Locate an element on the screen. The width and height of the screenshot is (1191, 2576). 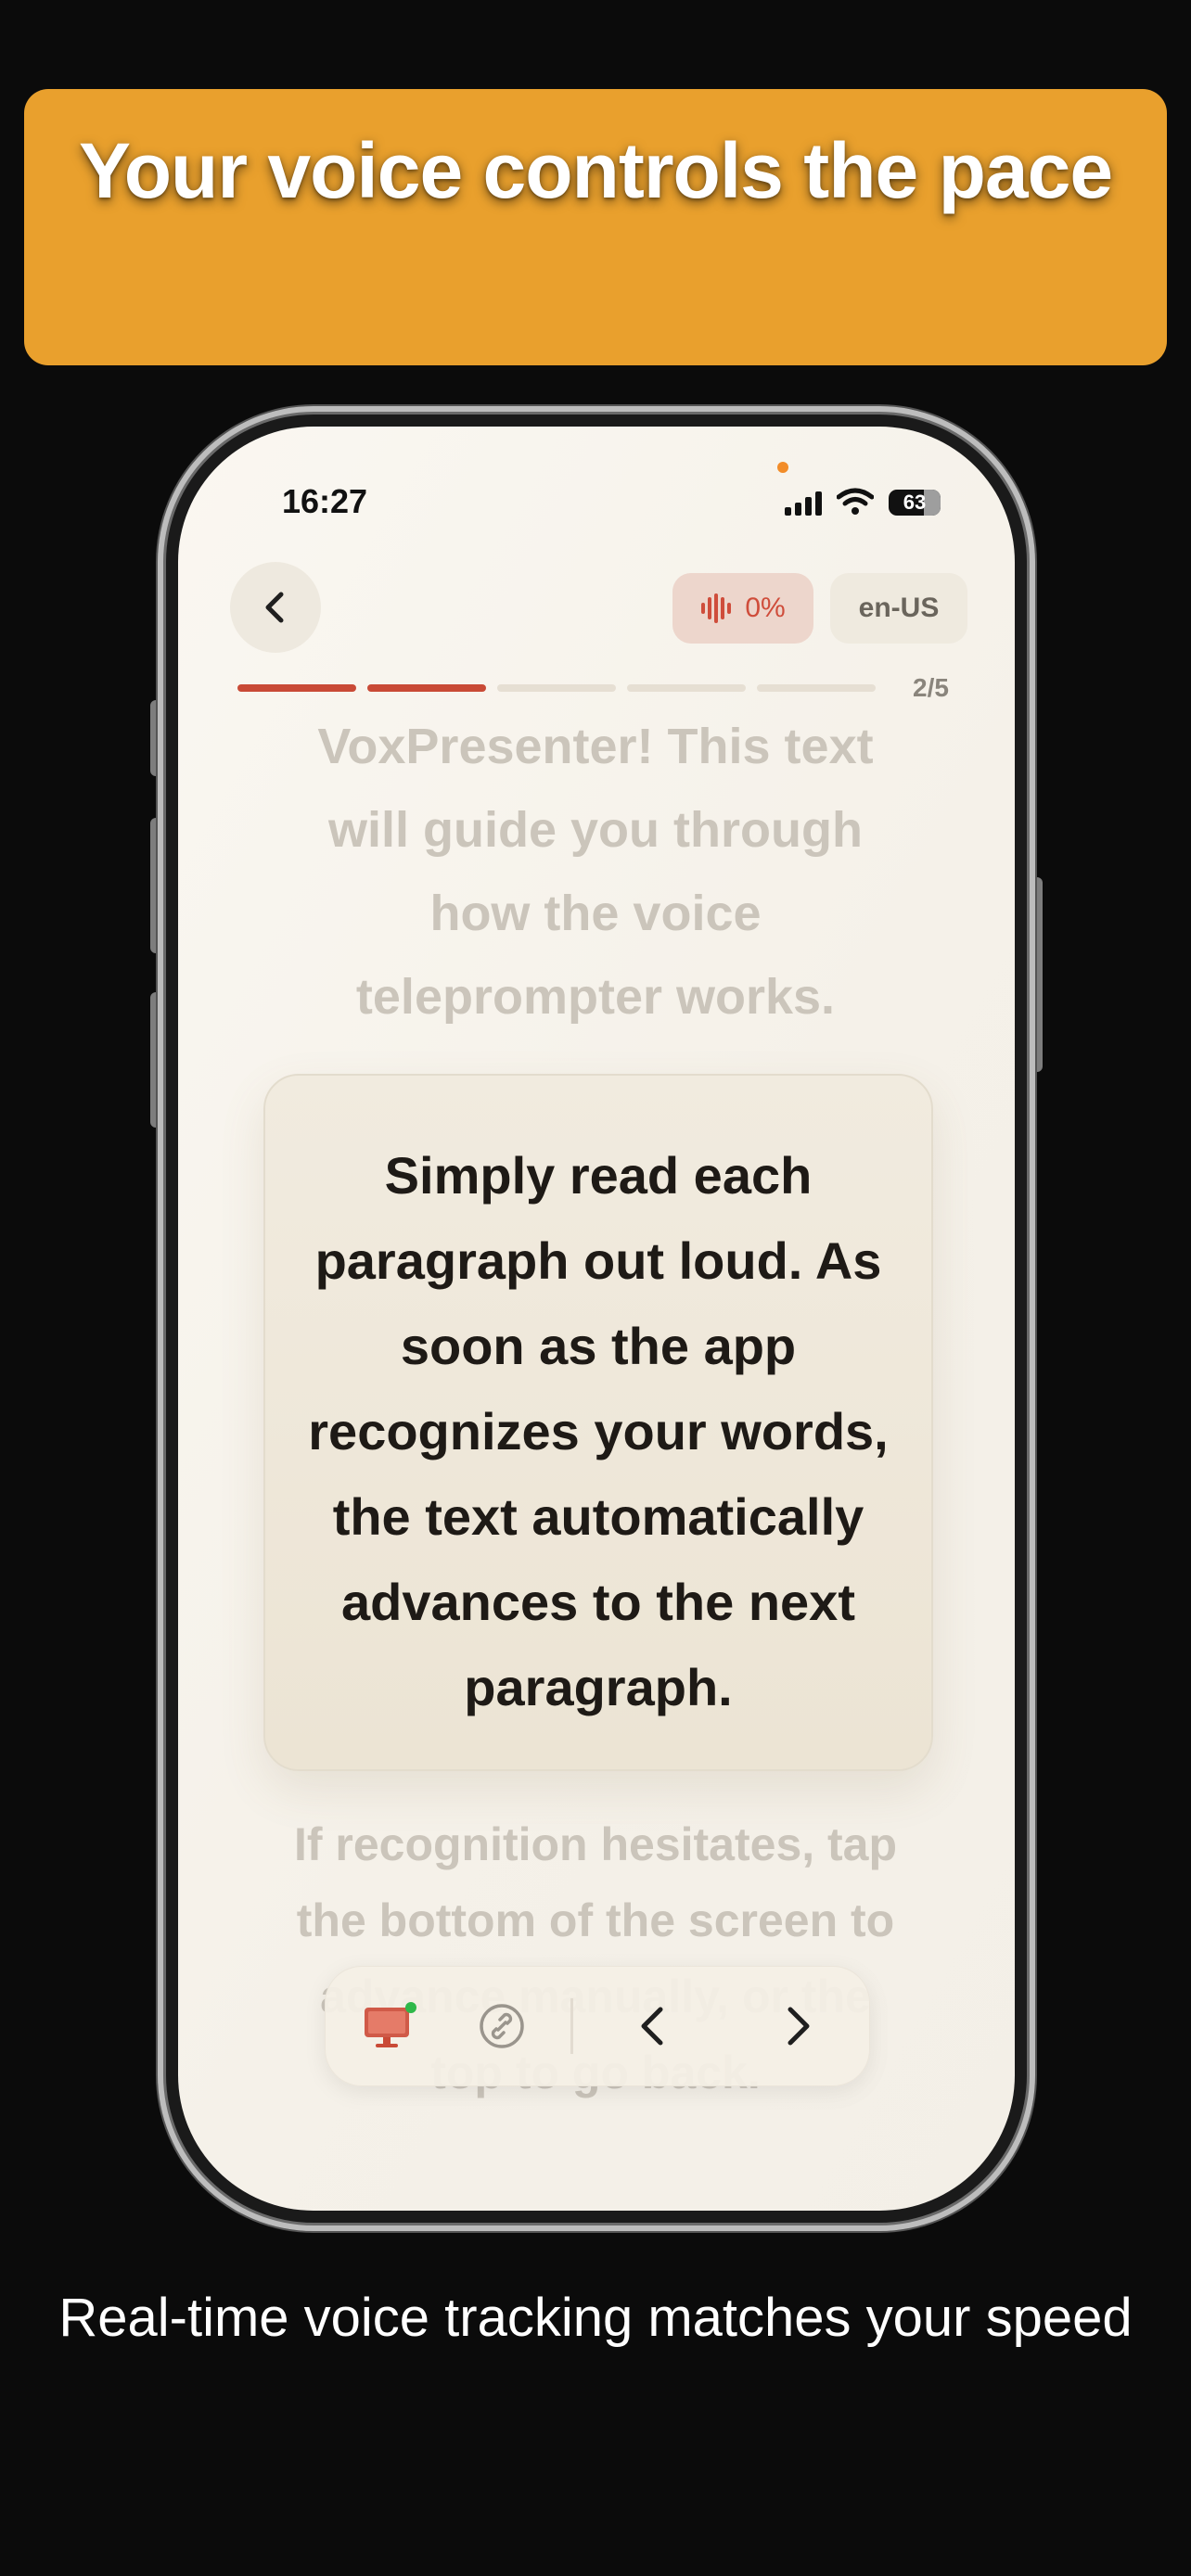
headline-banner: Your voice controls the pace is located at coordinates (595, 227).